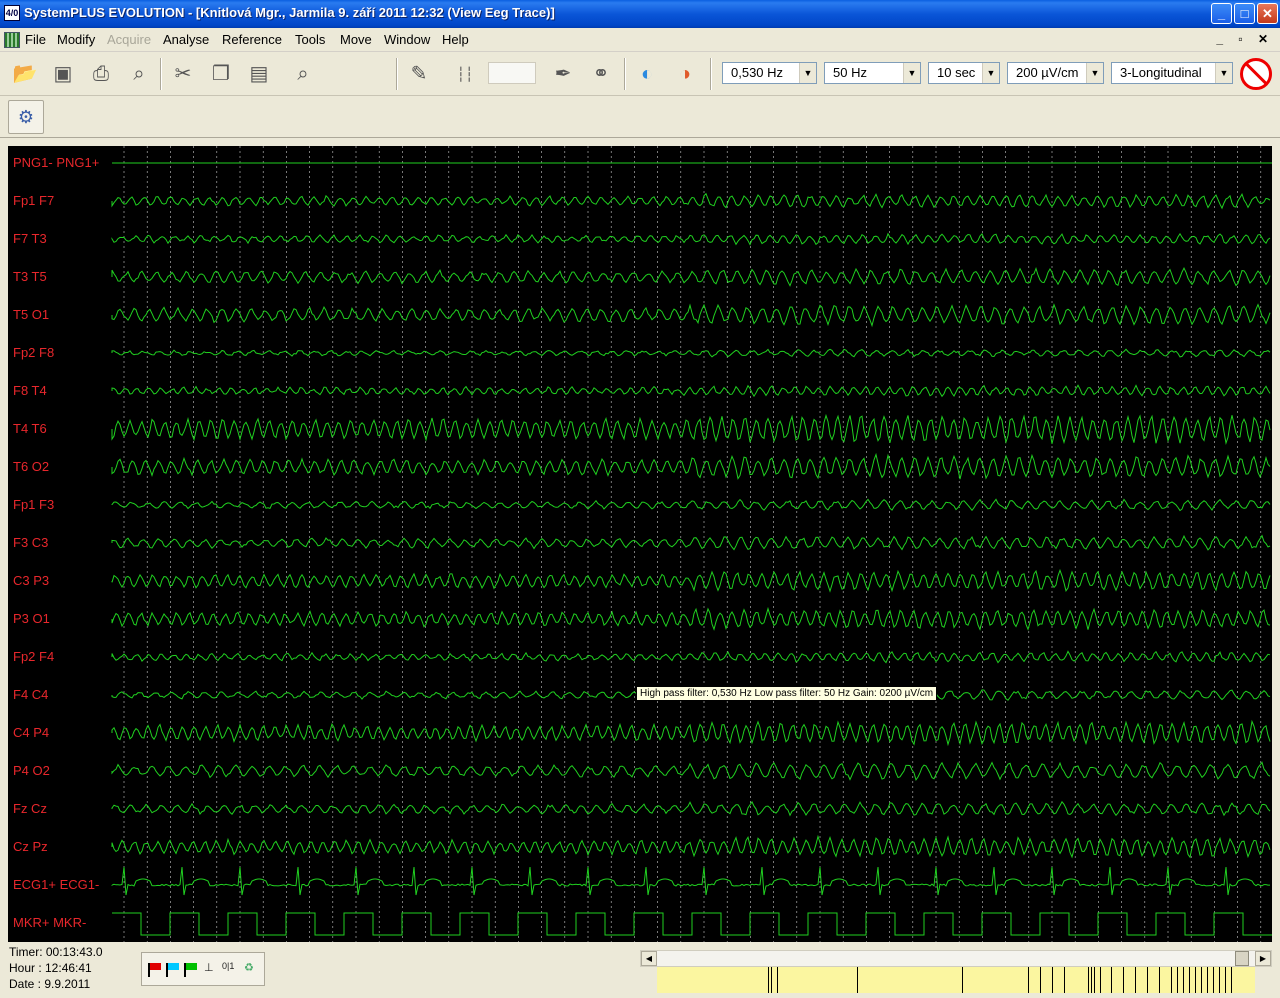 The image size is (1280, 998). Describe the element at coordinates (769, 73) in the screenshot. I see `high-pass-select: 0,530 Hz ▼` at that location.